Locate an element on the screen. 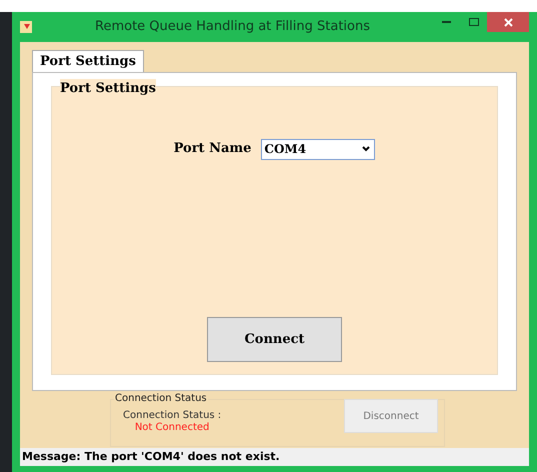 The height and width of the screenshot is (472, 537). minimize-icon is located at coordinates (446, 22).